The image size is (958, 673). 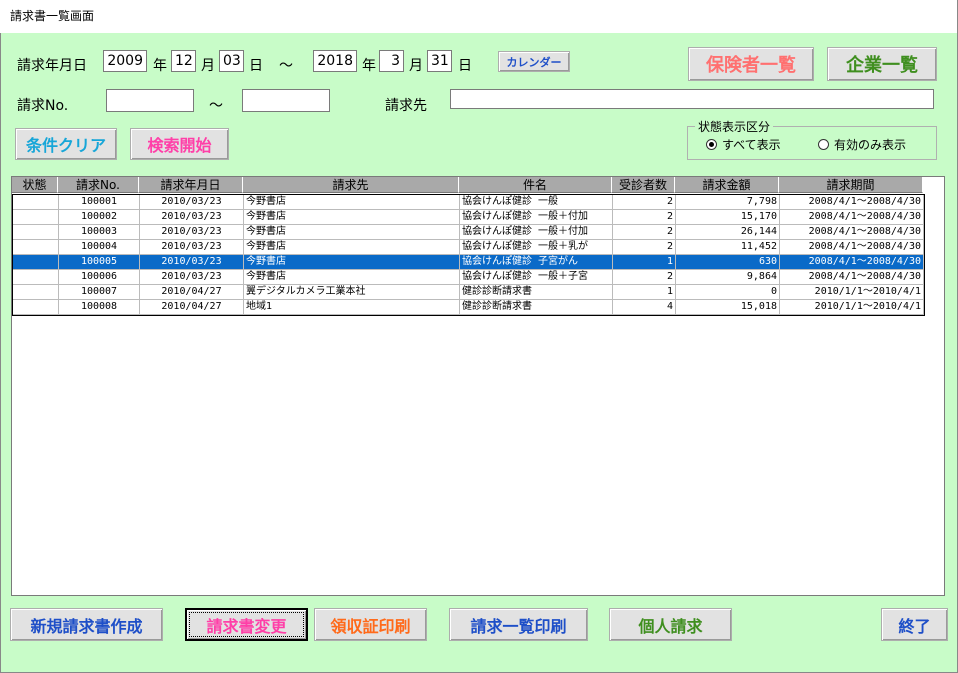 What do you see at coordinates (728, 232) in the screenshot?
I see `table-cell-amount: 26,144` at bounding box center [728, 232].